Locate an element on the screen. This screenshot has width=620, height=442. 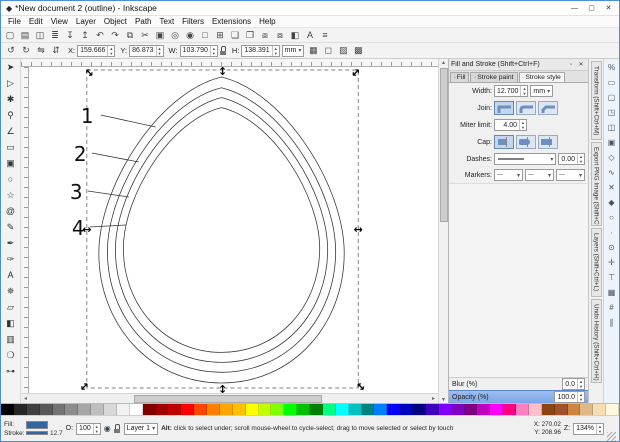
stroke-width-input: 12.700 ▲ ▼ is located at coordinates (511, 91).